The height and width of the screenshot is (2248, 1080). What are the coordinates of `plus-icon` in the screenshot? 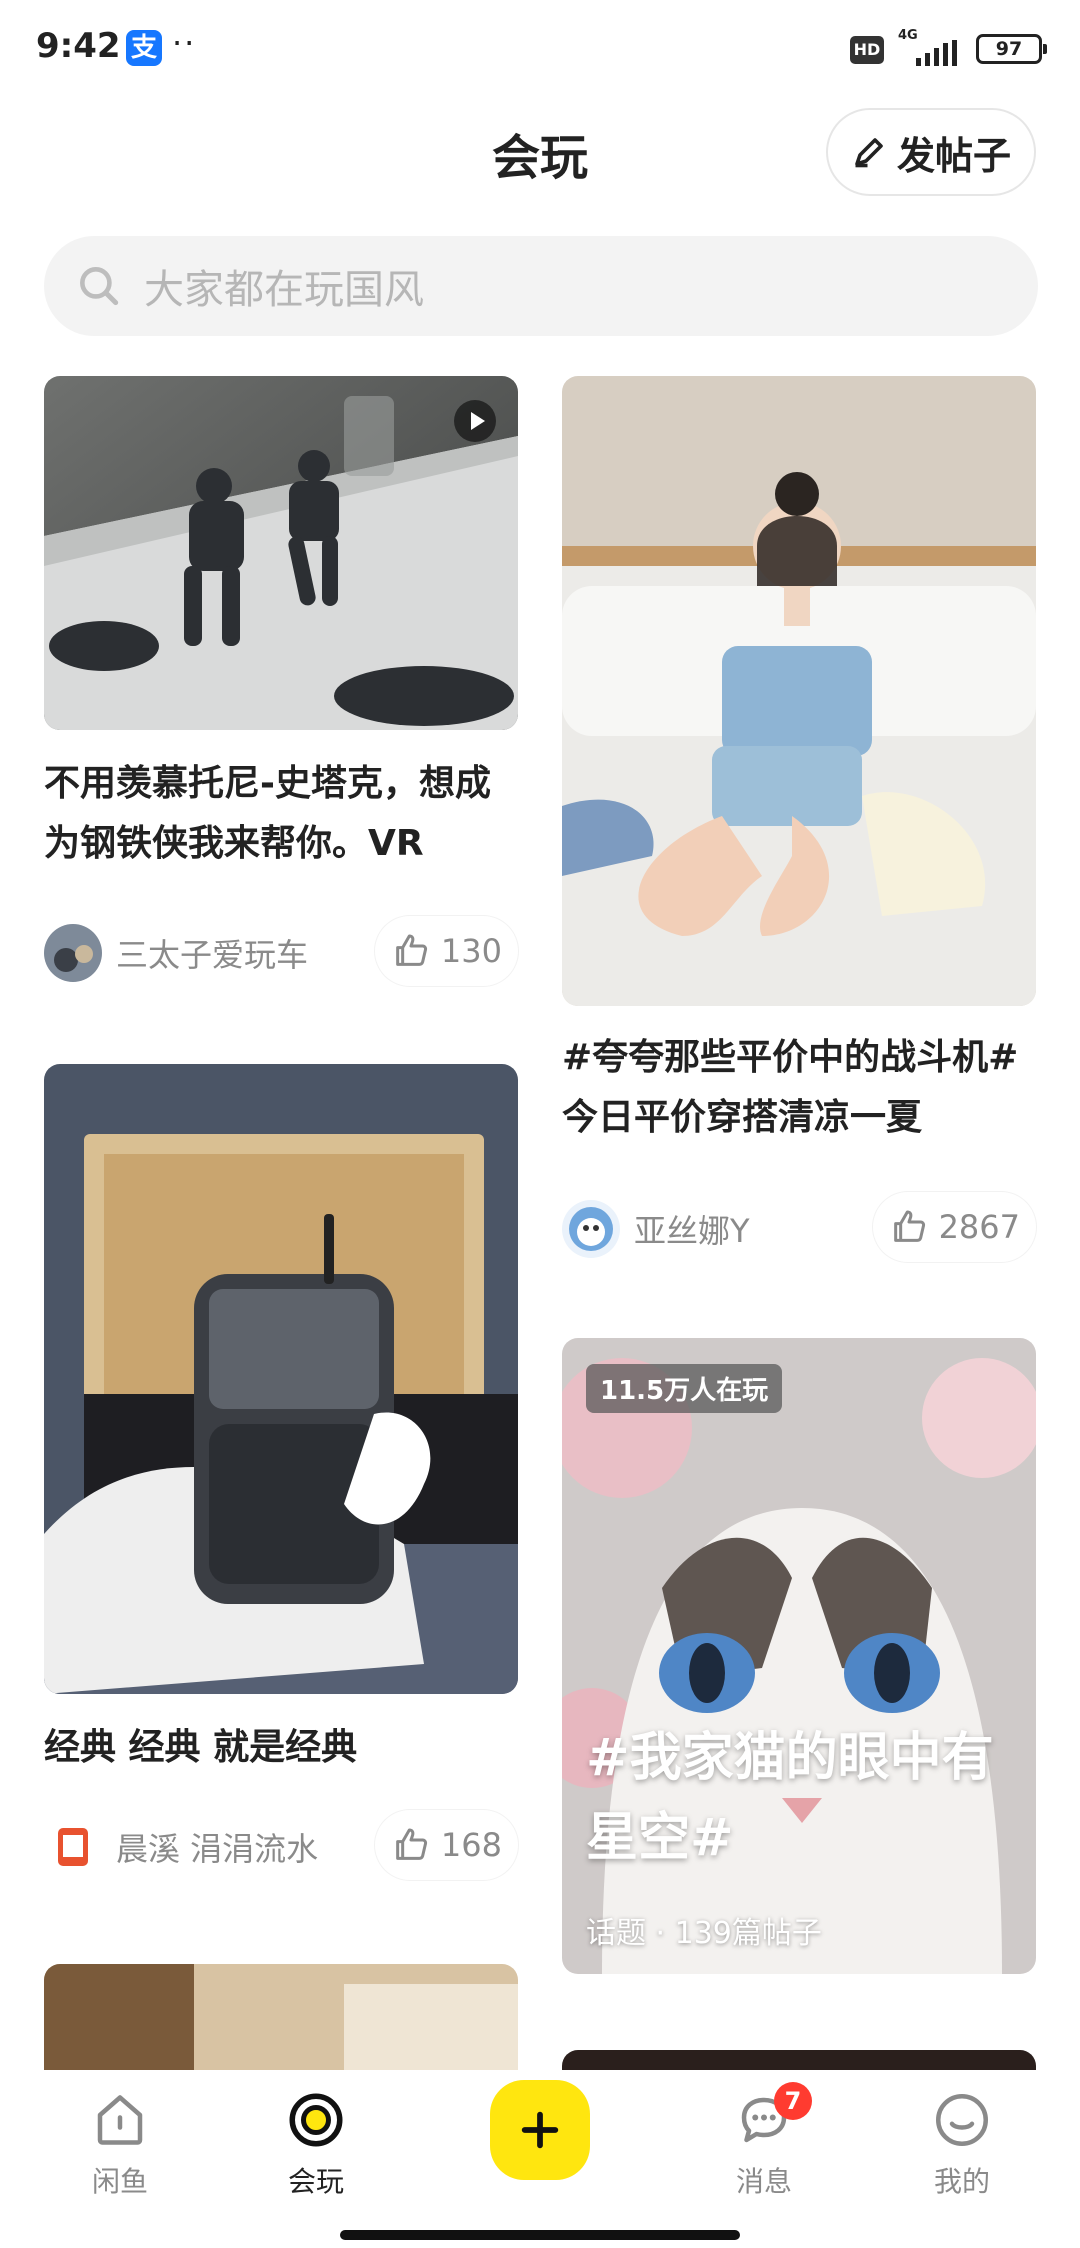 It's located at (540, 2130).